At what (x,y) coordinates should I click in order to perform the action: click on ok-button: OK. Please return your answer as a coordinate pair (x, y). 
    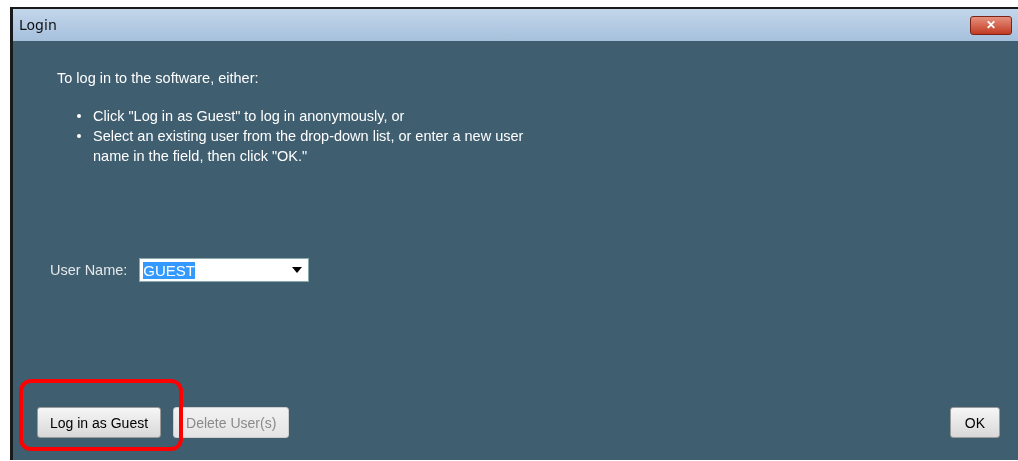
    Looking at the image, I should click on (974, 422).